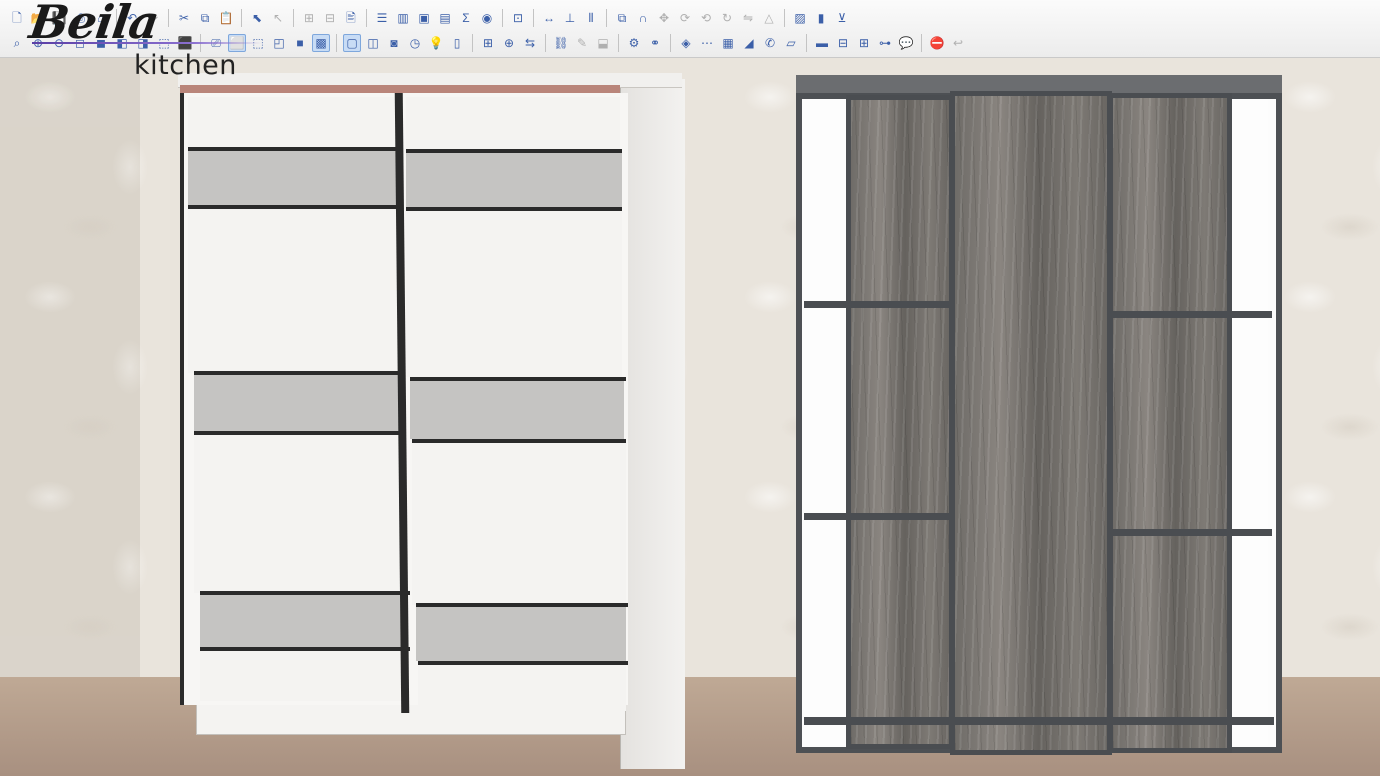 This screenshot has height=776, width=1380. I want to click on dimension-icon: ↔, so click(549, 18).